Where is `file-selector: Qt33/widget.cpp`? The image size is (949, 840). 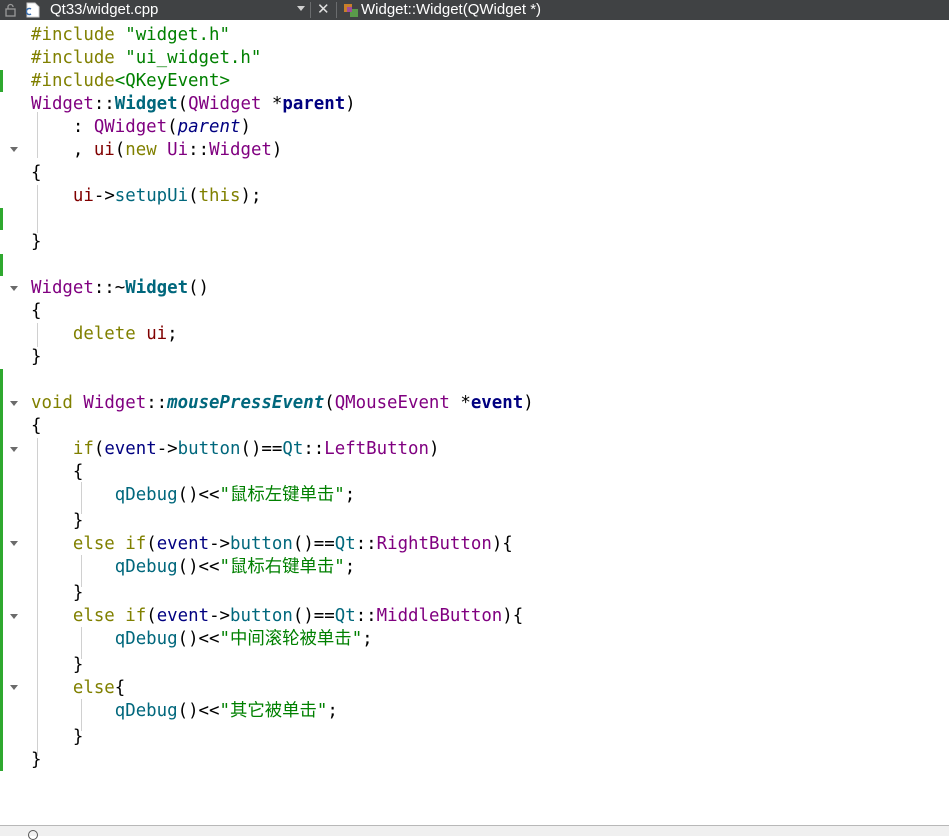 file-selector: Qt33/widget.cpp is located at coordinates (104, 9).